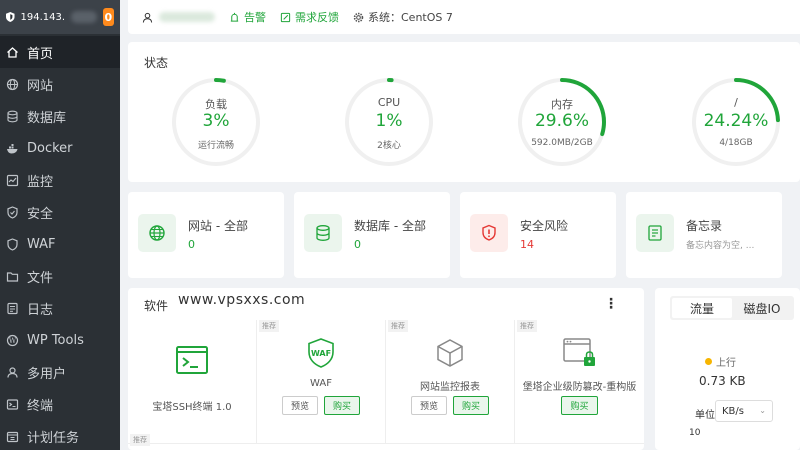 The width and height of the screenshot is (800, 450). I want to click on sidebar-item-home: 首页, so click(60, 52).